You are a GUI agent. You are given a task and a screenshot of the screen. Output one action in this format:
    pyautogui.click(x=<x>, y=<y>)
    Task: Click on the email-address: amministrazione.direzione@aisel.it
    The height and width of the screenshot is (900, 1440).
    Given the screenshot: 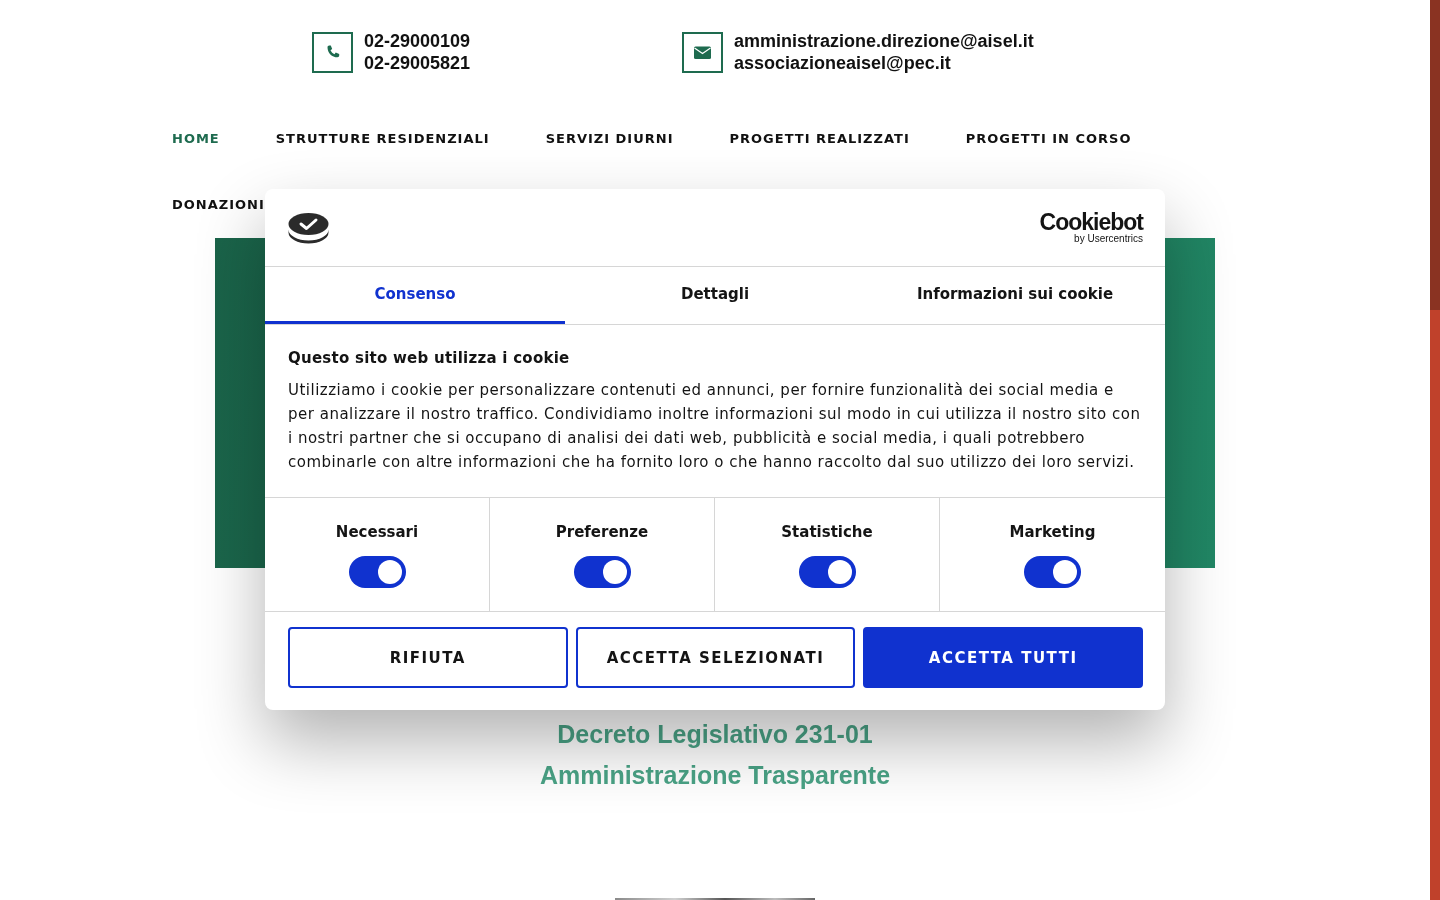 What is the action you would take?
    pyautogui.click(x=884, y=41)
    